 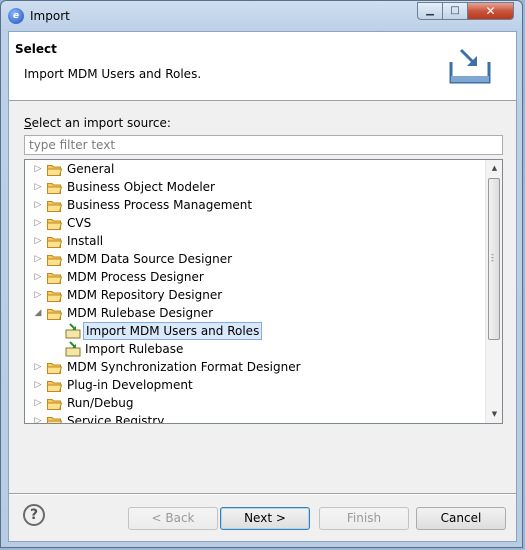 What do you see at coordinates (34, 515) in the screenshot?
I see `help-button: ?` at bounding box center [34, 515].